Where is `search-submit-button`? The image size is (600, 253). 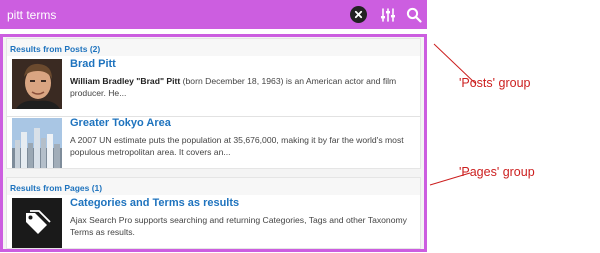 search-submit-button is located at coordinates (414, 14).